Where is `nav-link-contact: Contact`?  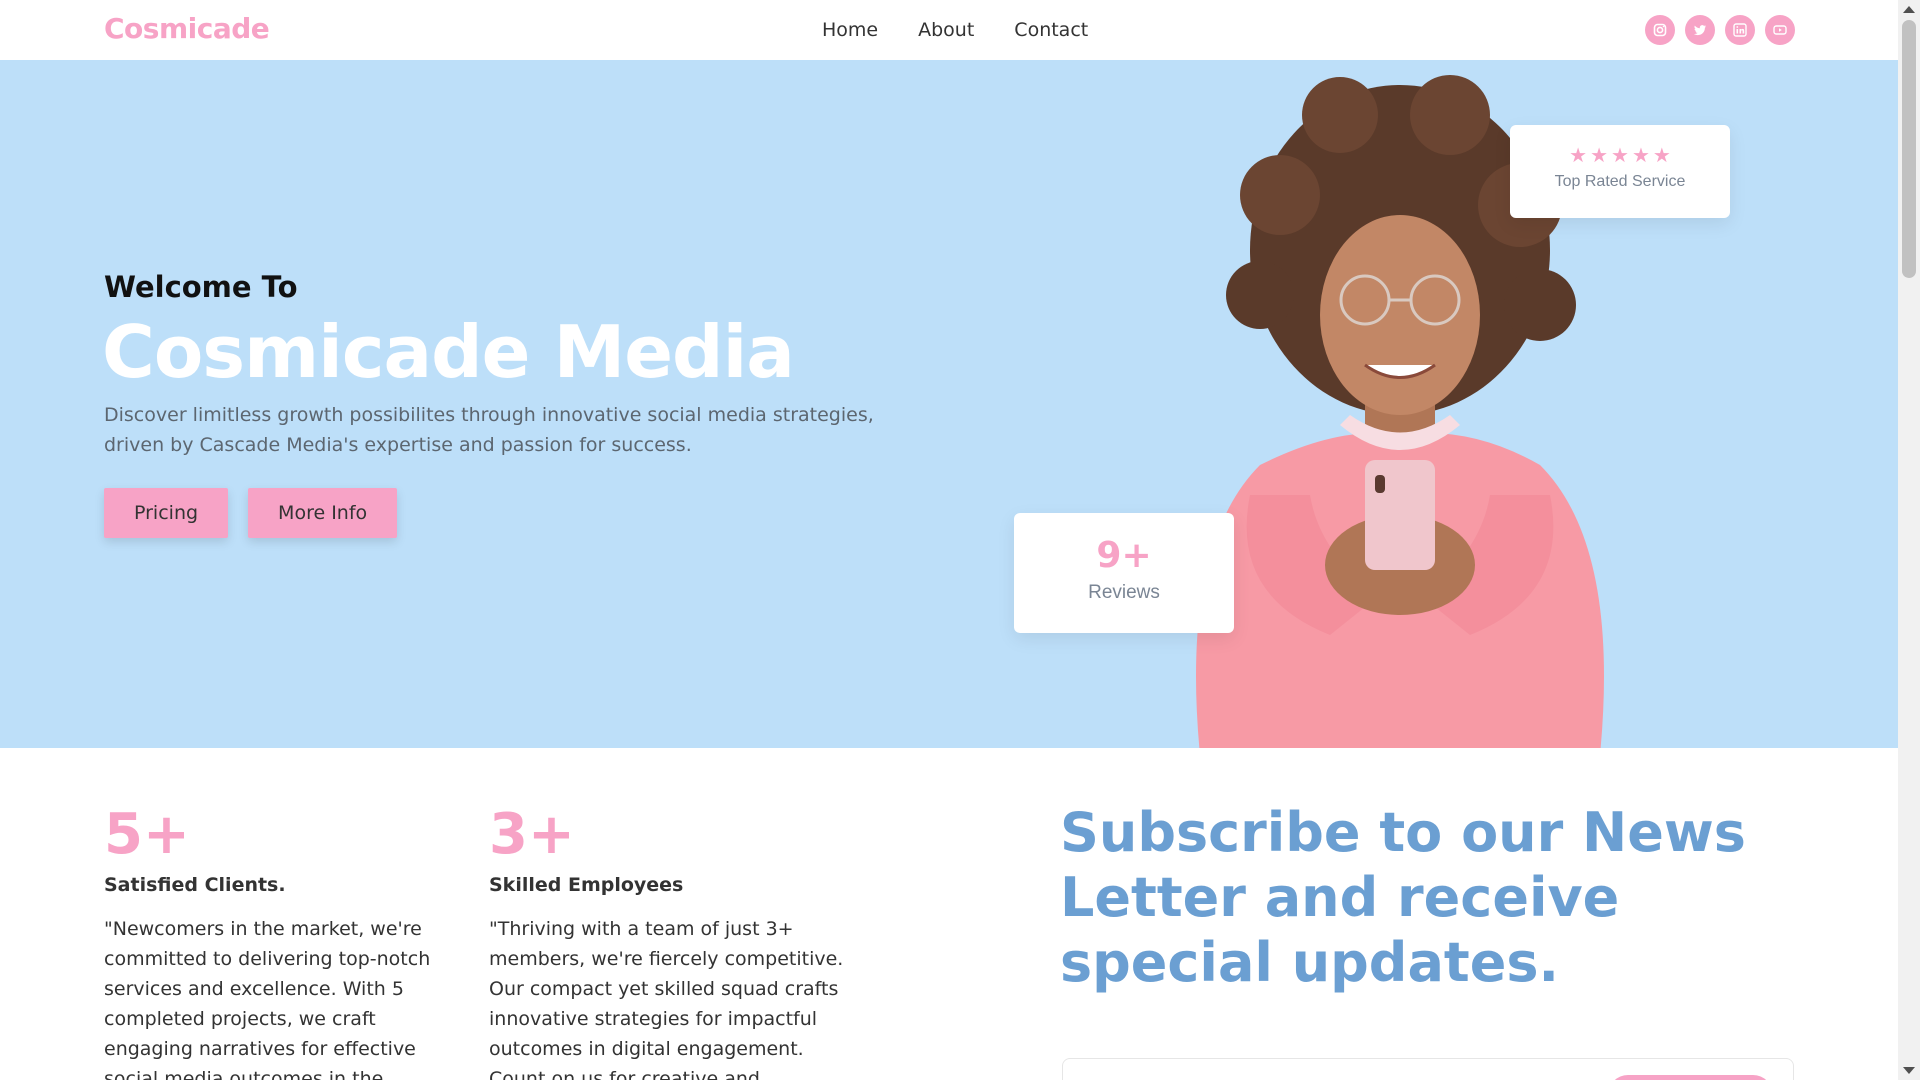 nav-link-contact: Contact is located at coordinates (1051, 30).